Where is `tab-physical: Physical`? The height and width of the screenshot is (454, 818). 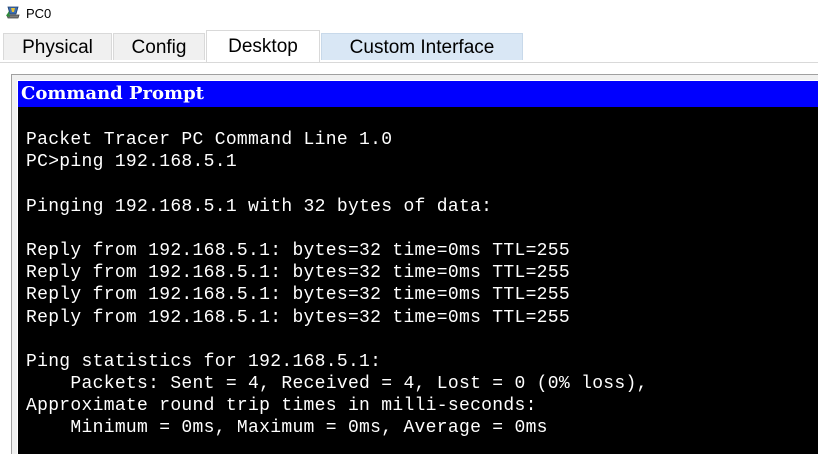 tab-physical: Physical is located at coordinates (57, 46).